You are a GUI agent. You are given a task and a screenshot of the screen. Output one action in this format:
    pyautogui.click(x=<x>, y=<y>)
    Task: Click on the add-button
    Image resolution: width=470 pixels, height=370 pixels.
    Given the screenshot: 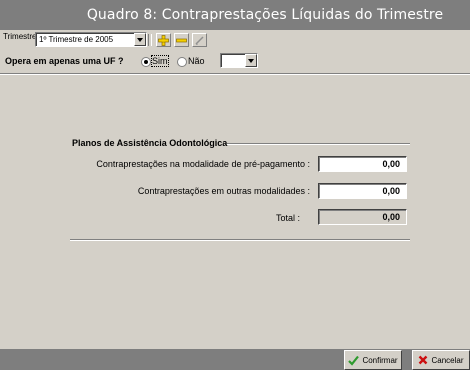 What is the action you would take?
    pyautogui.click(x=163, y=40)
    